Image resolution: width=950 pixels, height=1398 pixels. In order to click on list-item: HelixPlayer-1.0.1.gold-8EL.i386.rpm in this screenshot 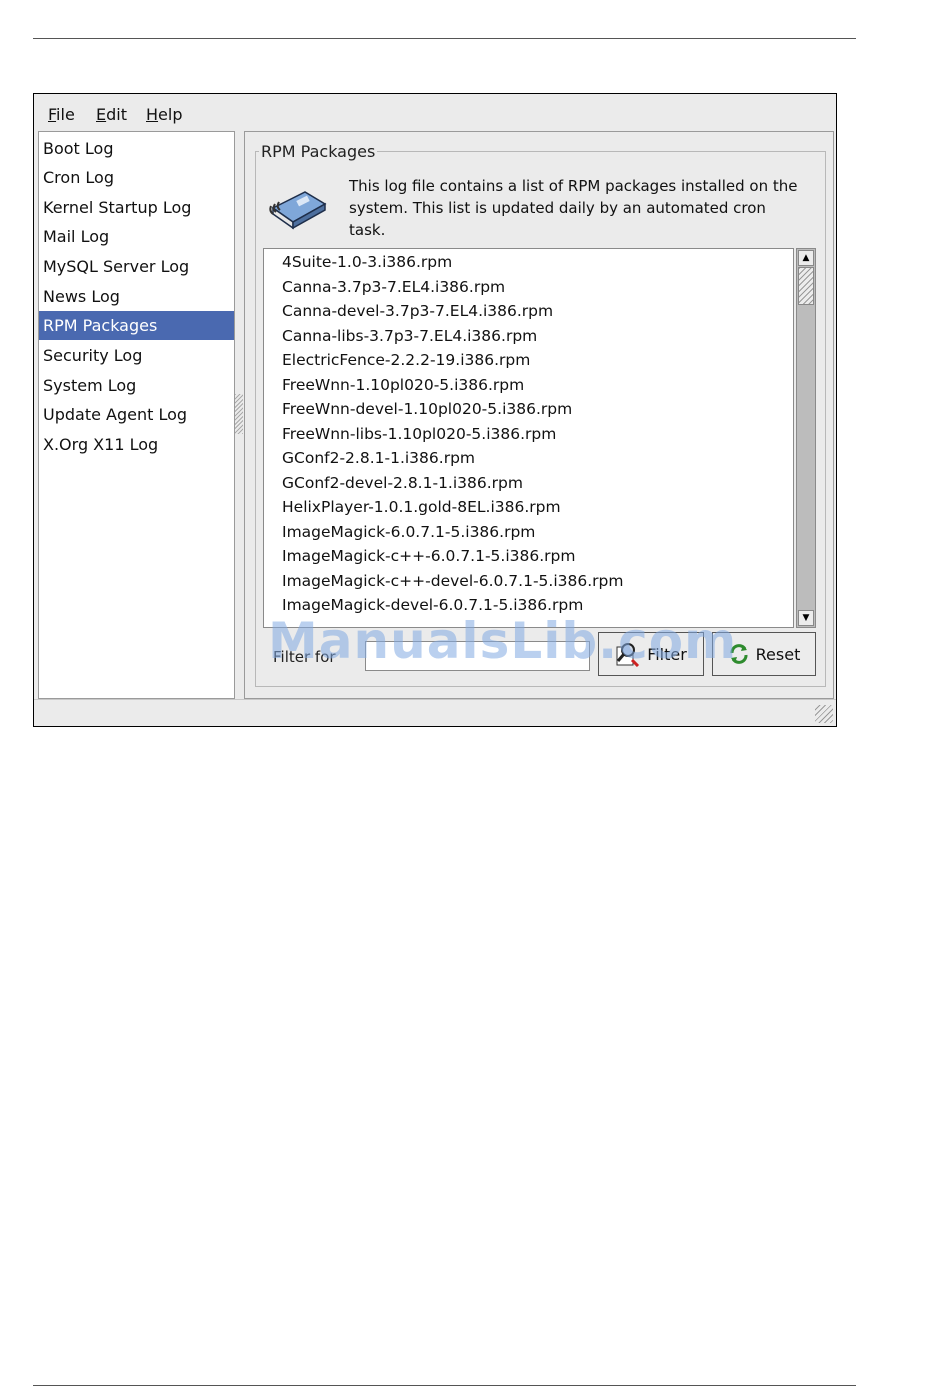, I will do `click(421, 507)`.